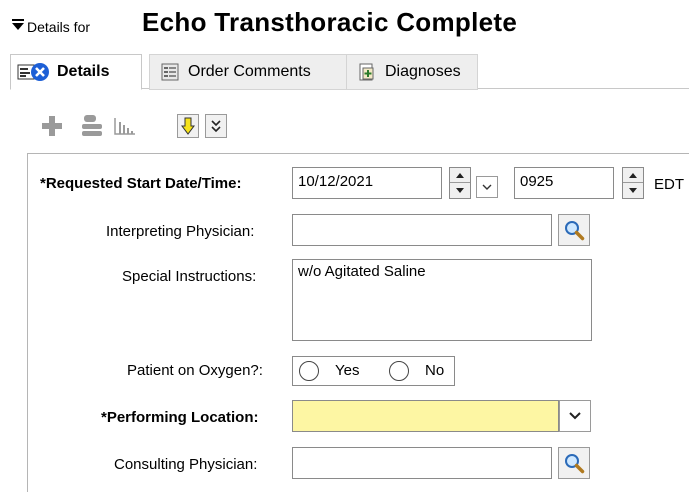  What do you see at coordinates (92, 126) in the screenshot?
I see `remove-icon` at bounding box center [92, 126].